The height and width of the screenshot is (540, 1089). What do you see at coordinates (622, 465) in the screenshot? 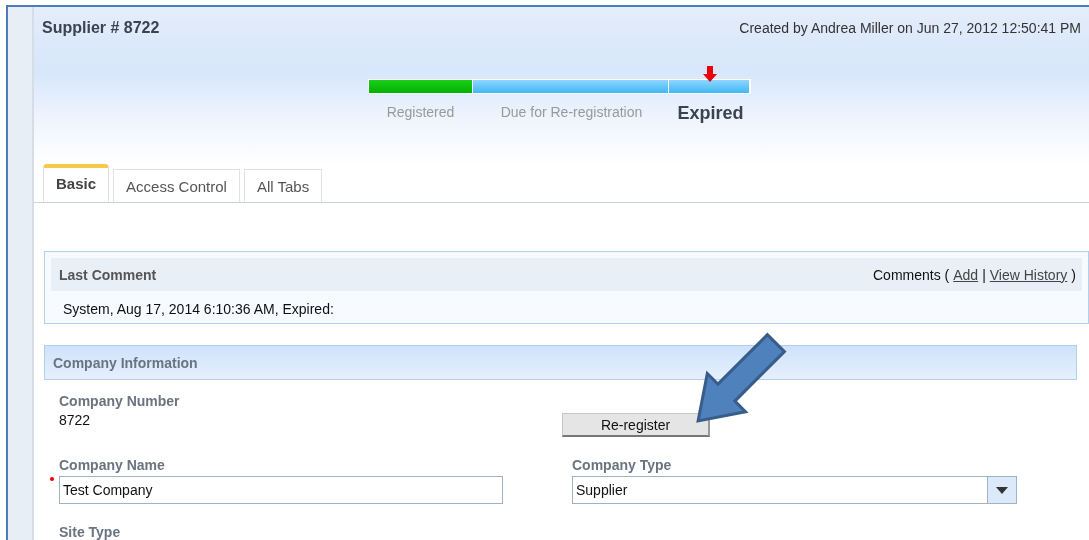
I see `field-label: Company Type` at bounding box center [622, 465].